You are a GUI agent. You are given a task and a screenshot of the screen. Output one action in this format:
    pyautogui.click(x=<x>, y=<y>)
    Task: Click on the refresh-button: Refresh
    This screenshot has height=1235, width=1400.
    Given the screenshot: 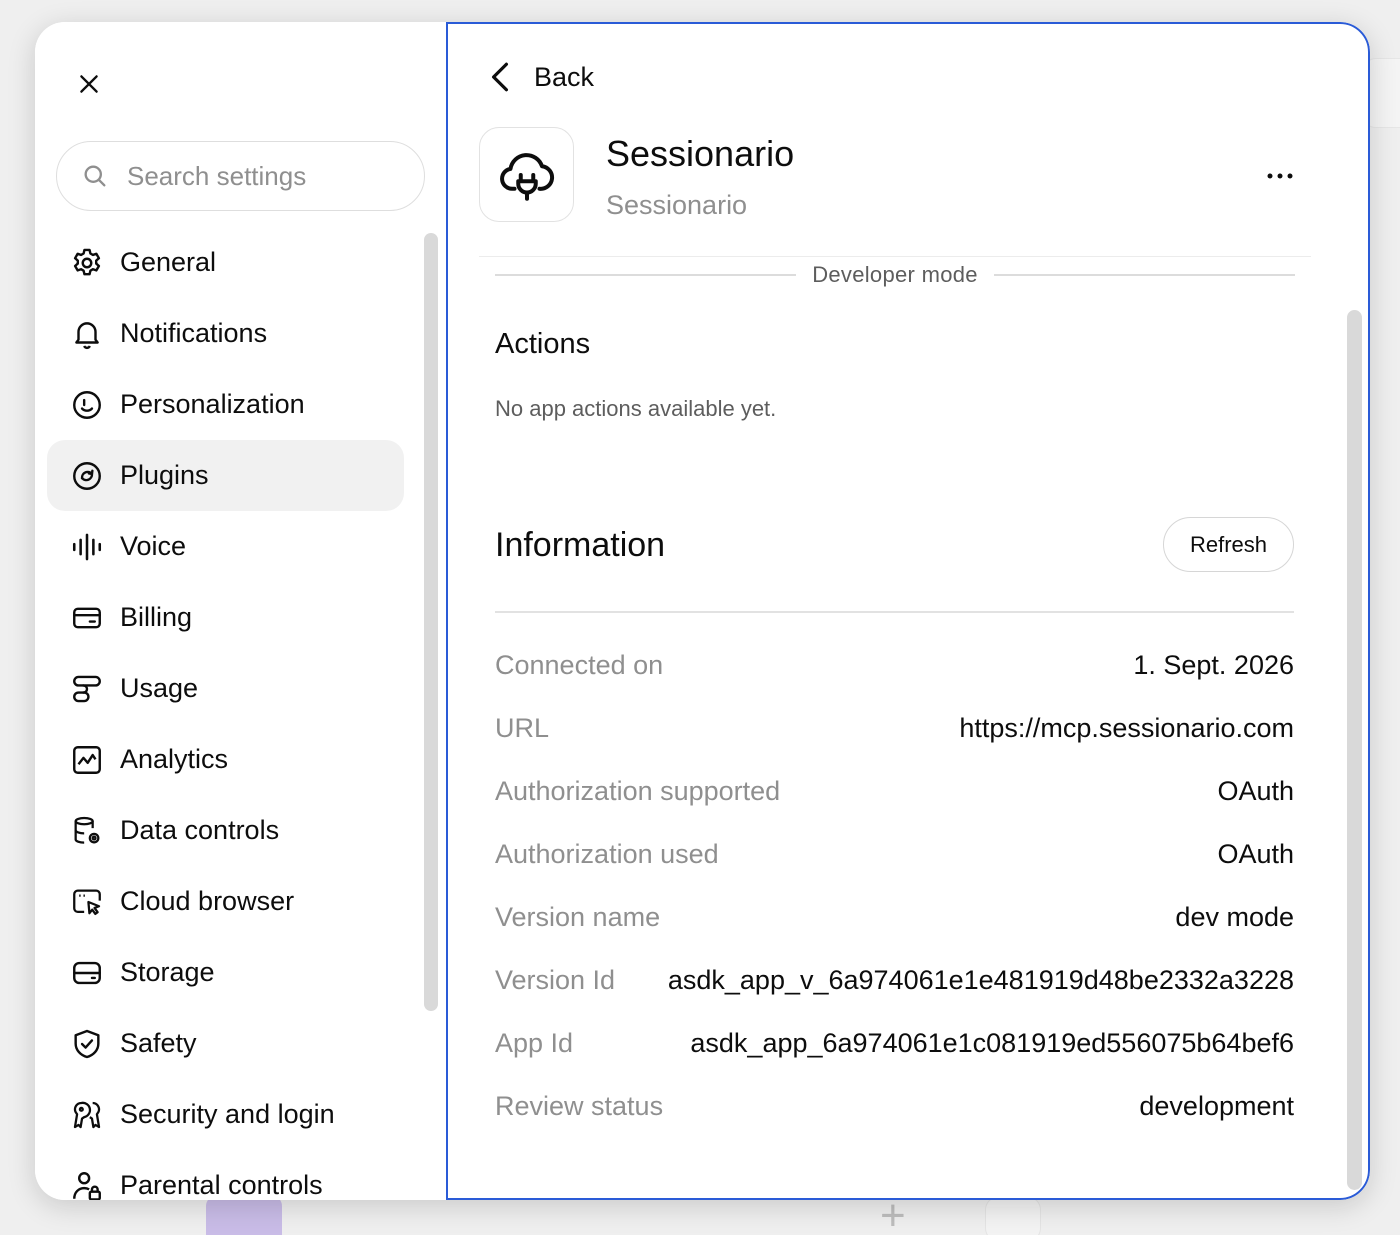 What is the action you would take?
    pyautogui.click(x=1228, y=544)
    